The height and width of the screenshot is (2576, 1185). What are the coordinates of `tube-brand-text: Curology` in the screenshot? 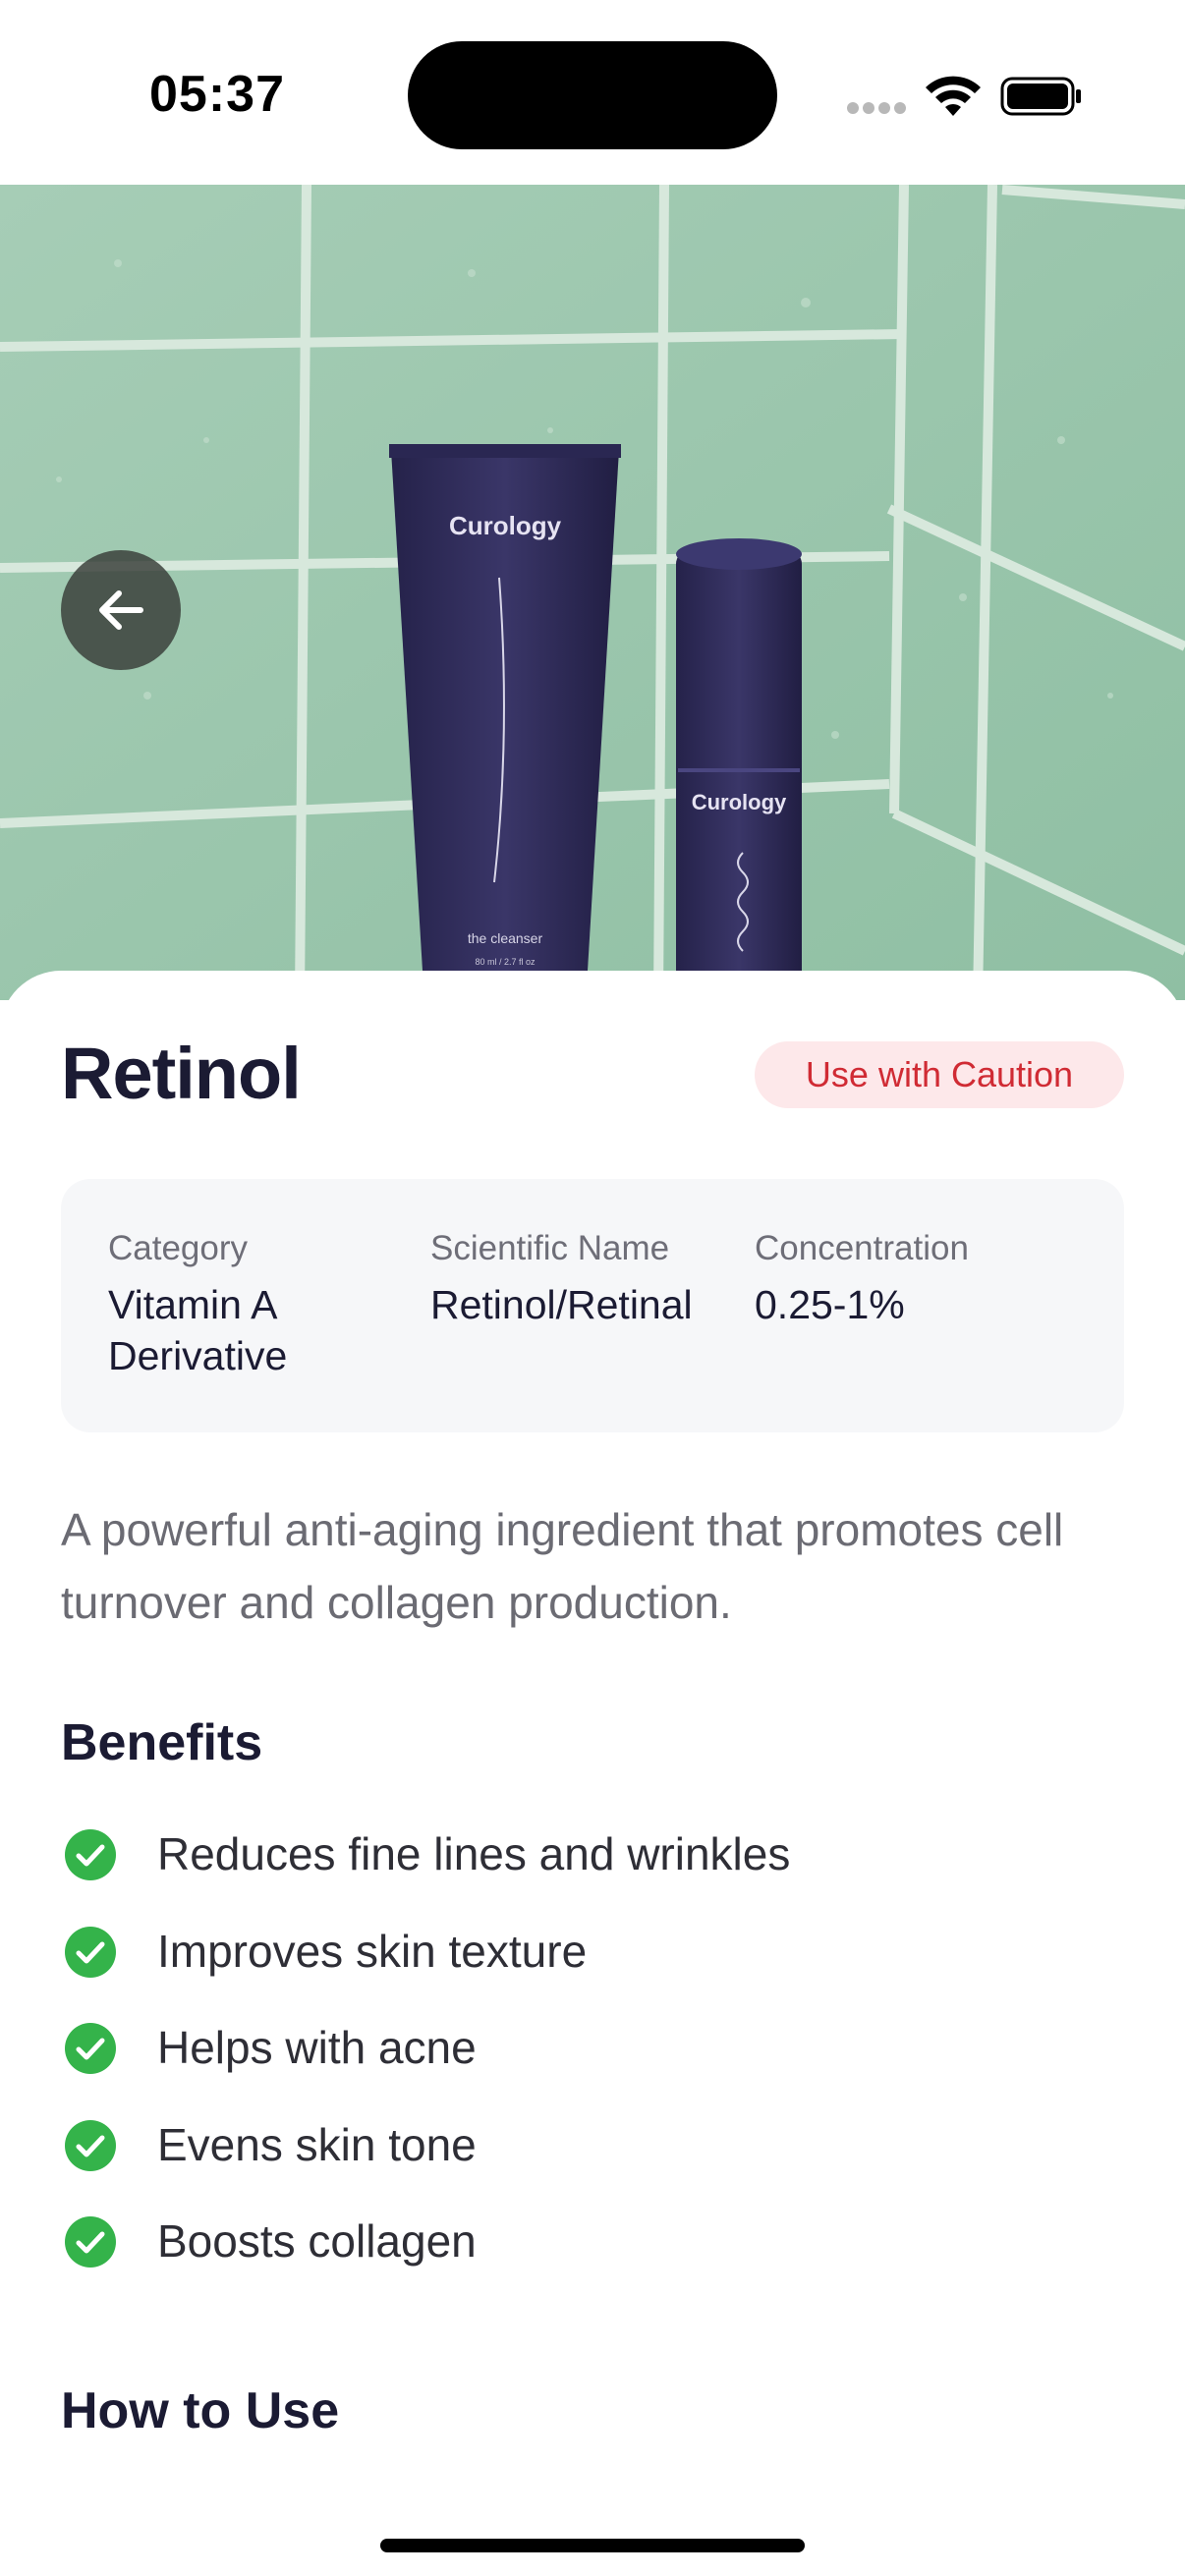 It's located at (505, 525).